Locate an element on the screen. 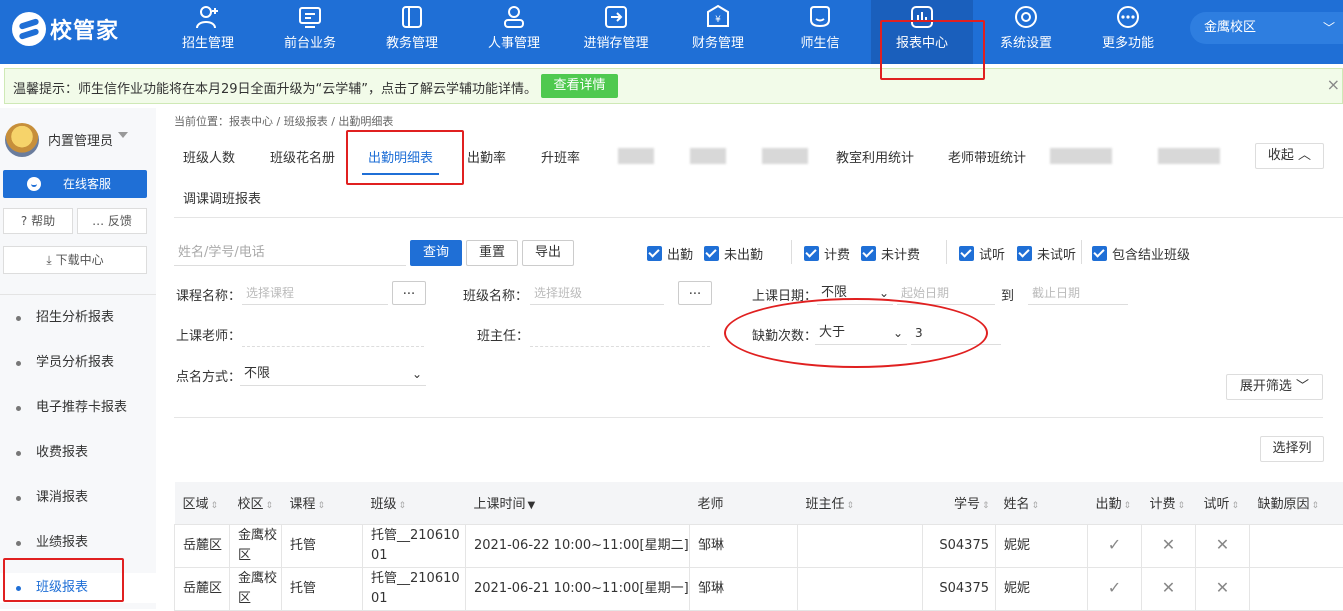  absence-operator-dropdown: 大于⌄ is located at coordinates (861, 333).